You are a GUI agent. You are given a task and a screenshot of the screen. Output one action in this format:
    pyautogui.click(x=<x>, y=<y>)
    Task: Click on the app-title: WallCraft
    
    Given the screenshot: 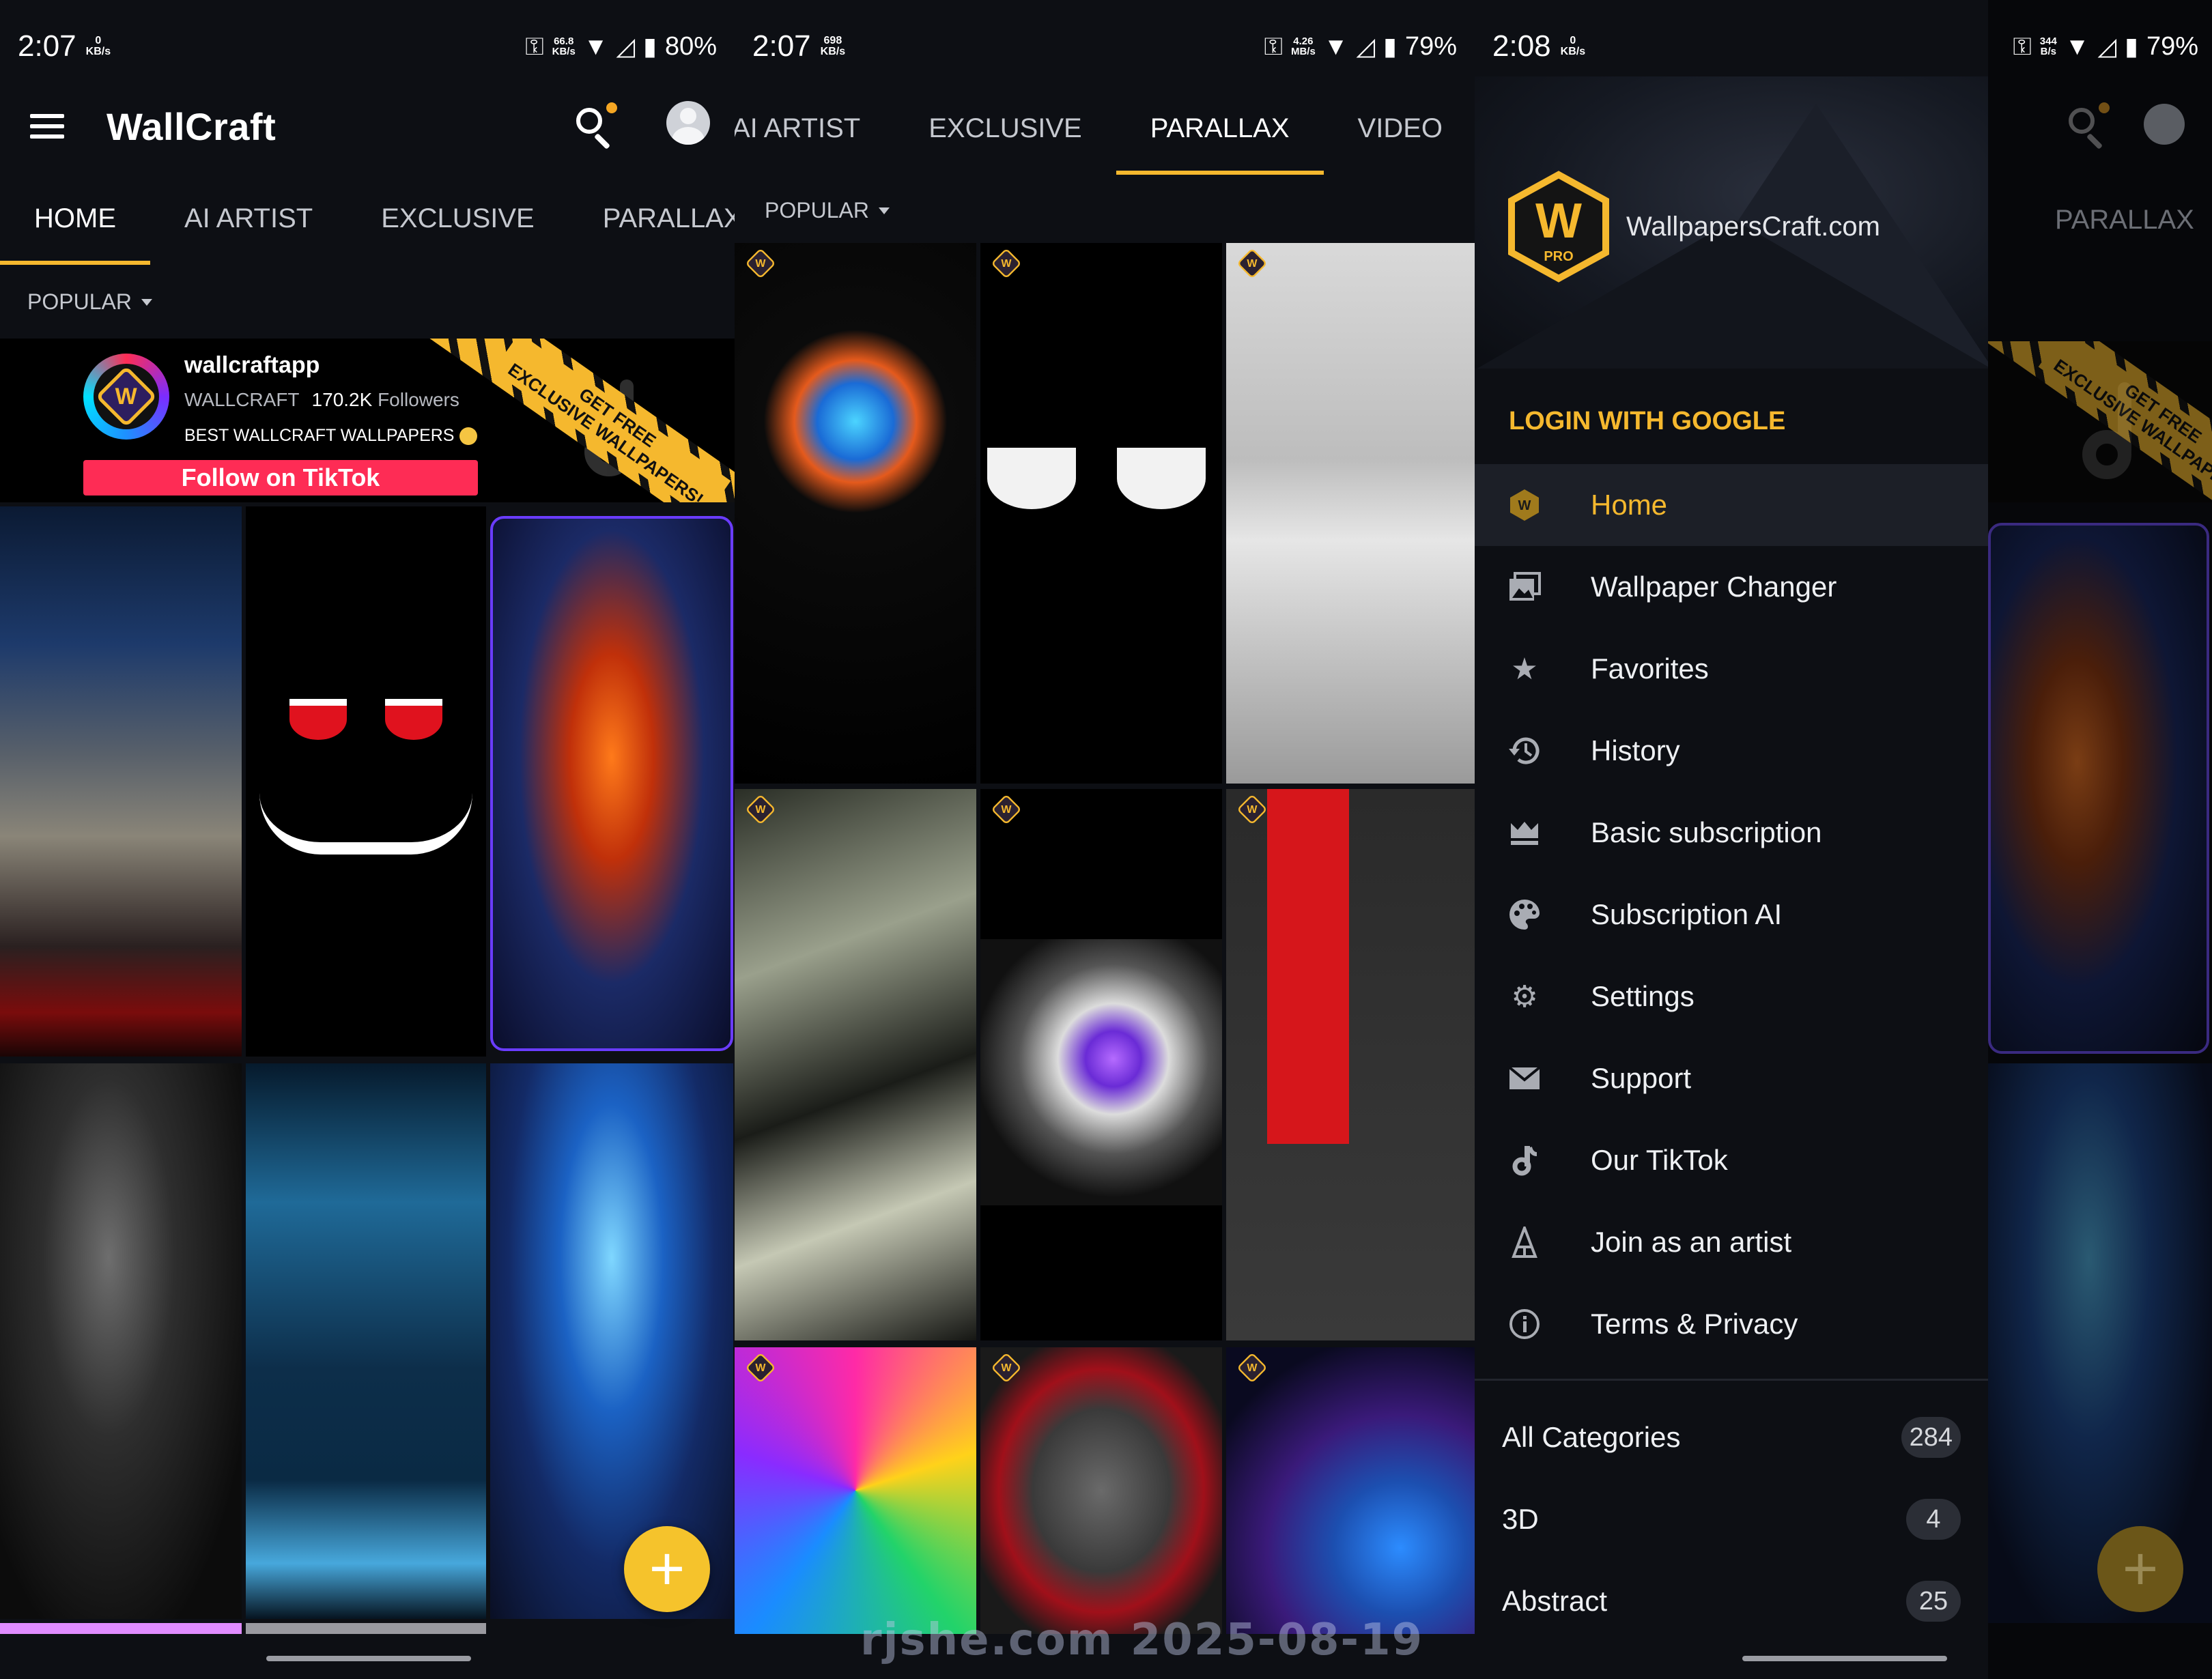 What is the action you would take?
    pyautogui.click(x=191, y=126)
    